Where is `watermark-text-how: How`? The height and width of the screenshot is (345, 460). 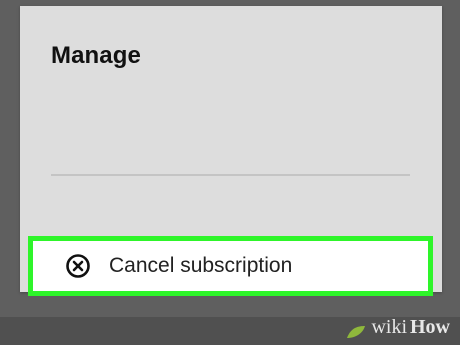
watermark-text-how: How is located at coordinates (430, 327).